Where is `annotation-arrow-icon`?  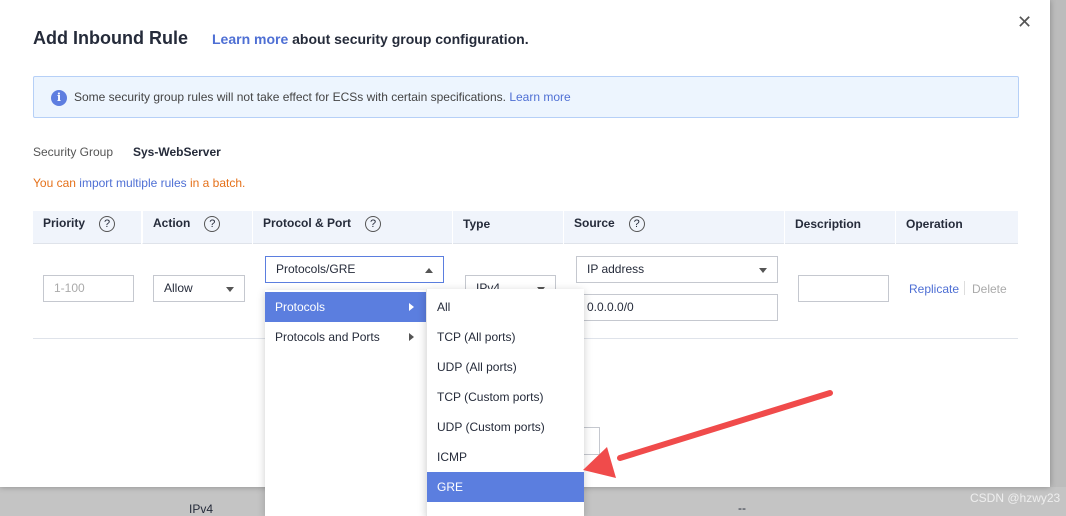
annotation-arrow-icon is located at coordinates (708, 434).